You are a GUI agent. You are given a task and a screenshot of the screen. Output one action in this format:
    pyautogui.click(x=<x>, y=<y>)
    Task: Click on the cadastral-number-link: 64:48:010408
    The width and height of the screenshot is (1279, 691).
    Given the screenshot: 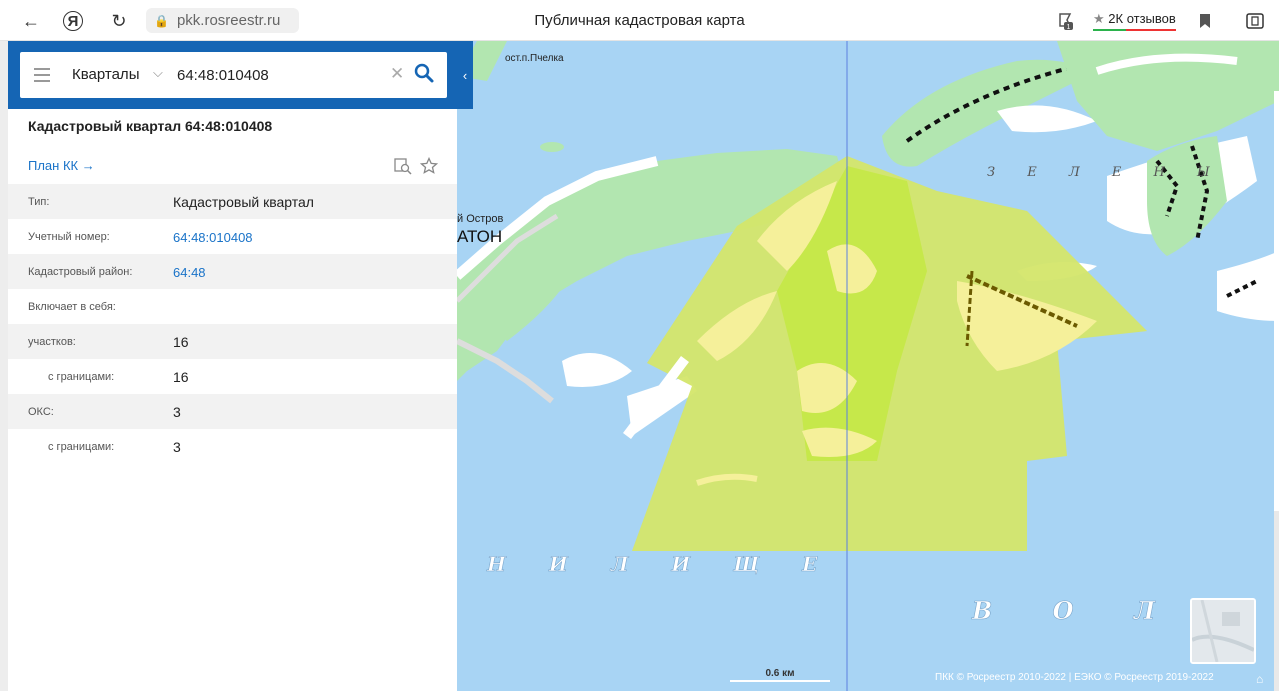 What is the action you would take?
    pyautogui.click(x=213, y=237)
    